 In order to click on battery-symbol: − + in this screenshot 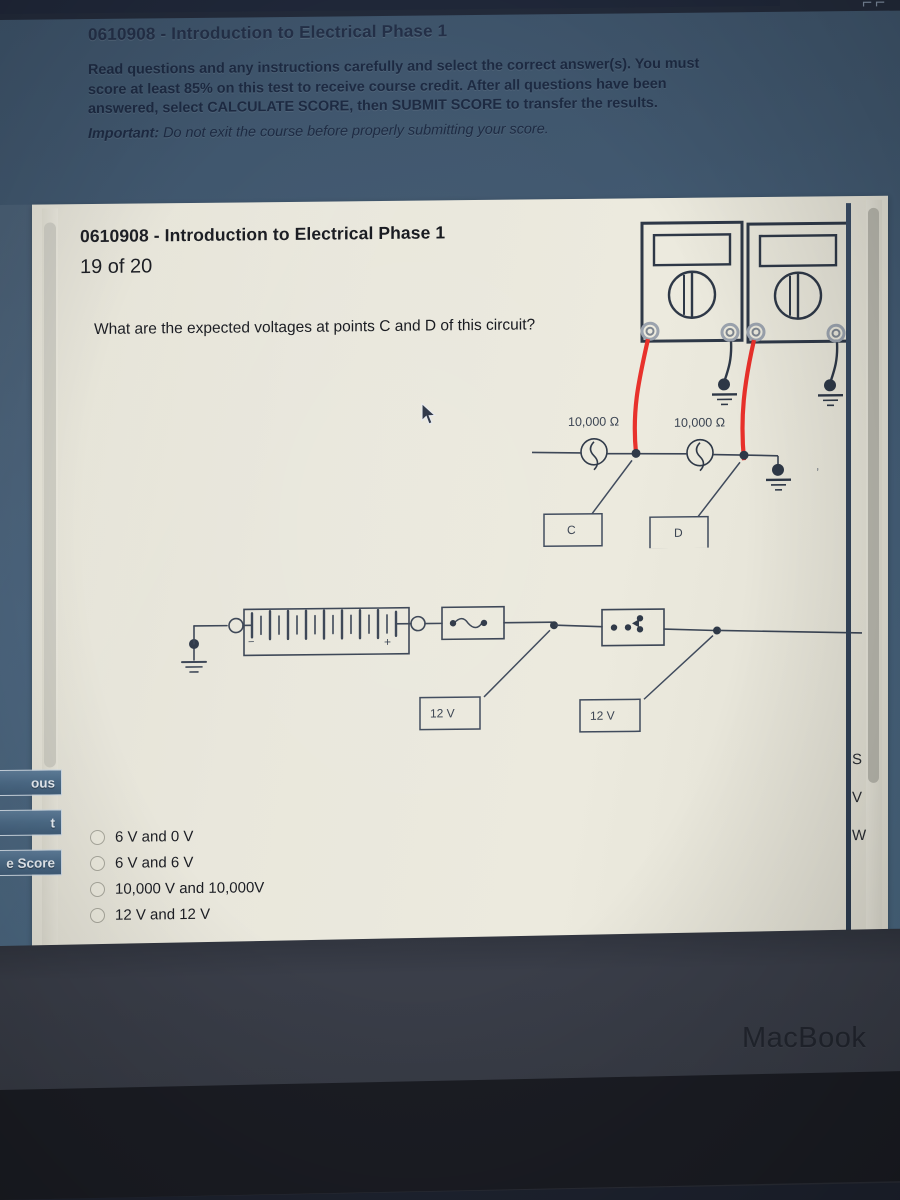, I will do `click(327, 631)`.